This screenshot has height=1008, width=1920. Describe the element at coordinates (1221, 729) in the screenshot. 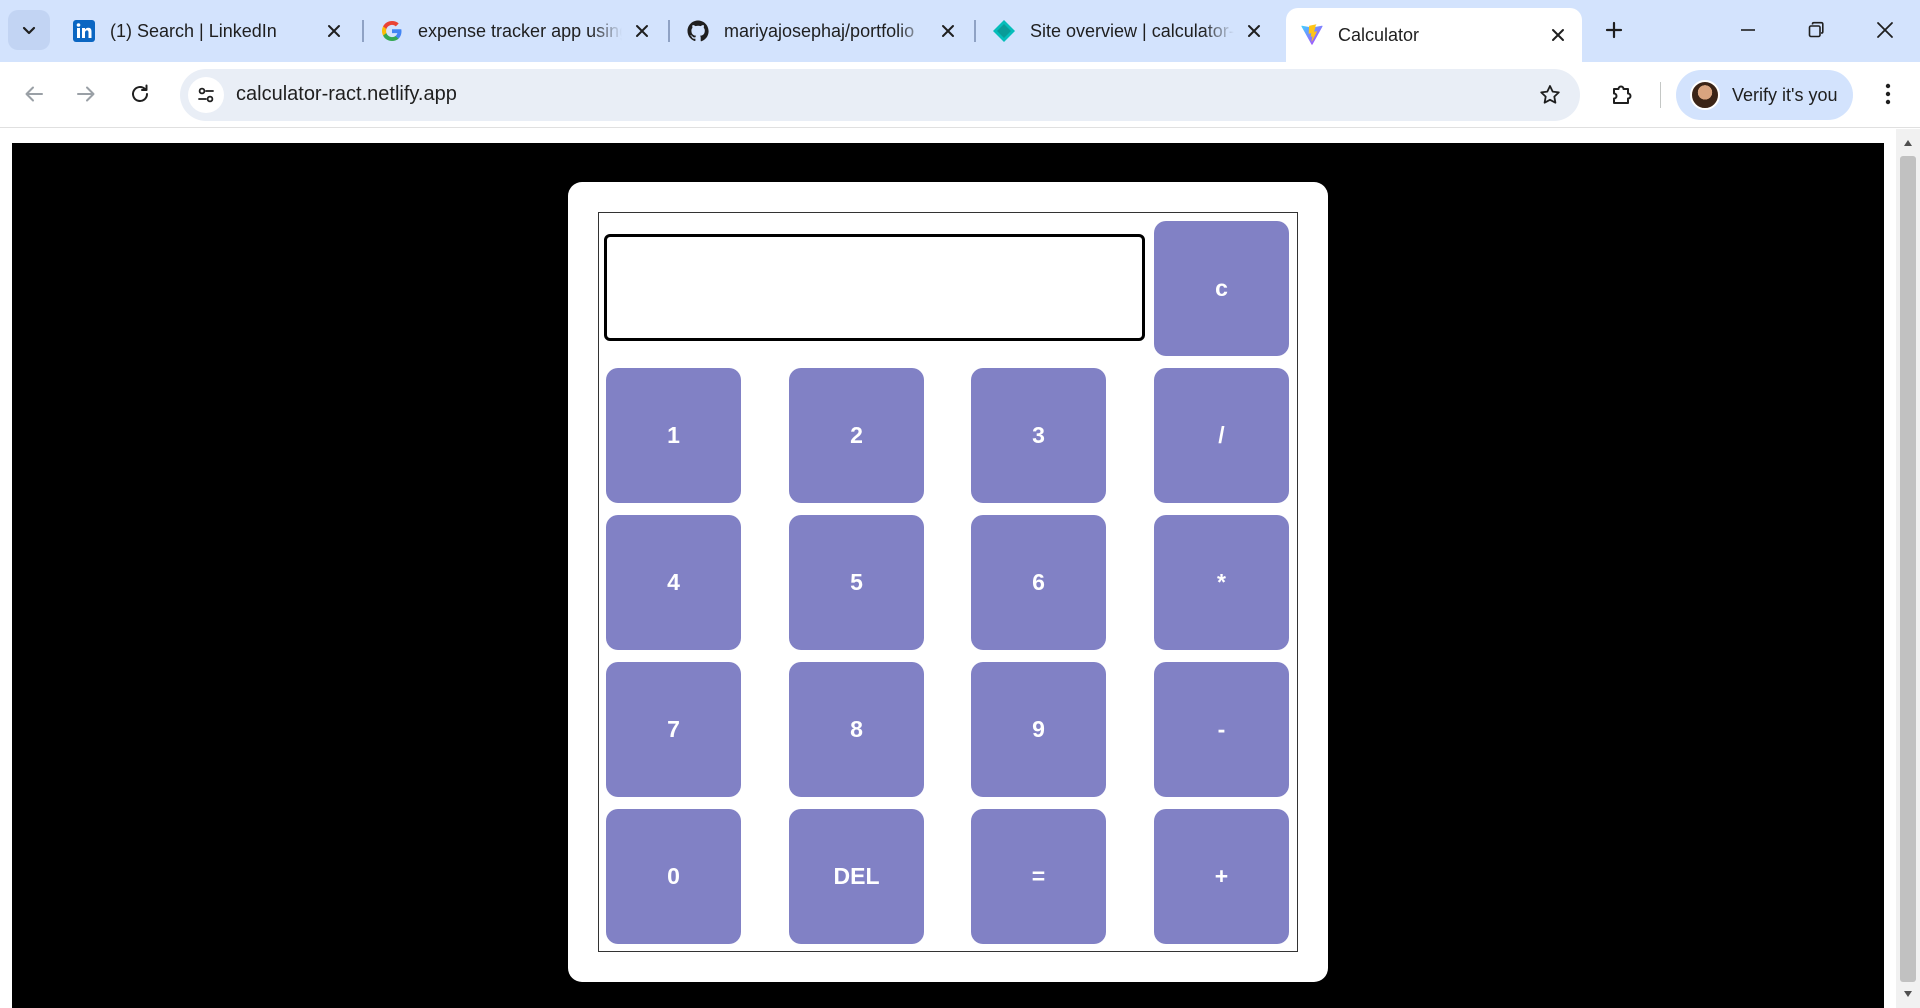

I see `subtract-button: -` at that location.